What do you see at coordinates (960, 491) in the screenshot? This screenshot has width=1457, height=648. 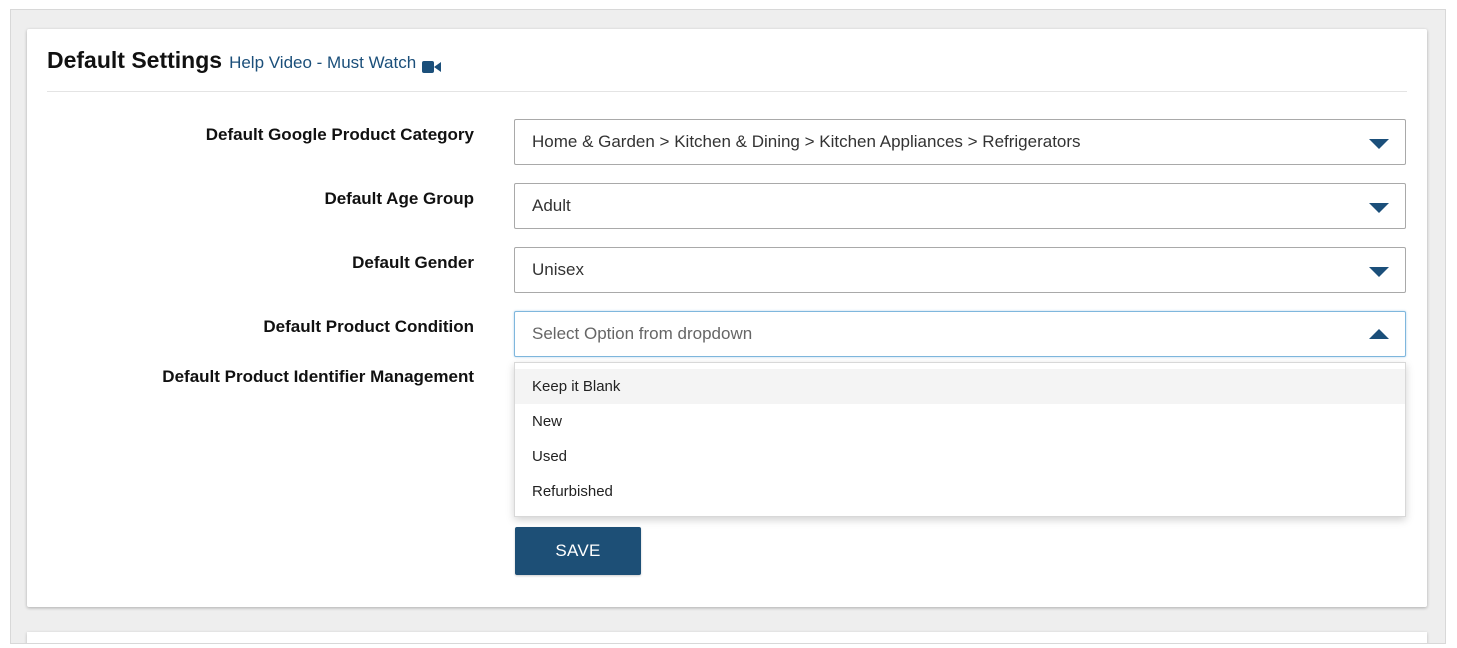 I see `dropdown-option-refurbished: Refurbished` at bounding box center [960, 491].